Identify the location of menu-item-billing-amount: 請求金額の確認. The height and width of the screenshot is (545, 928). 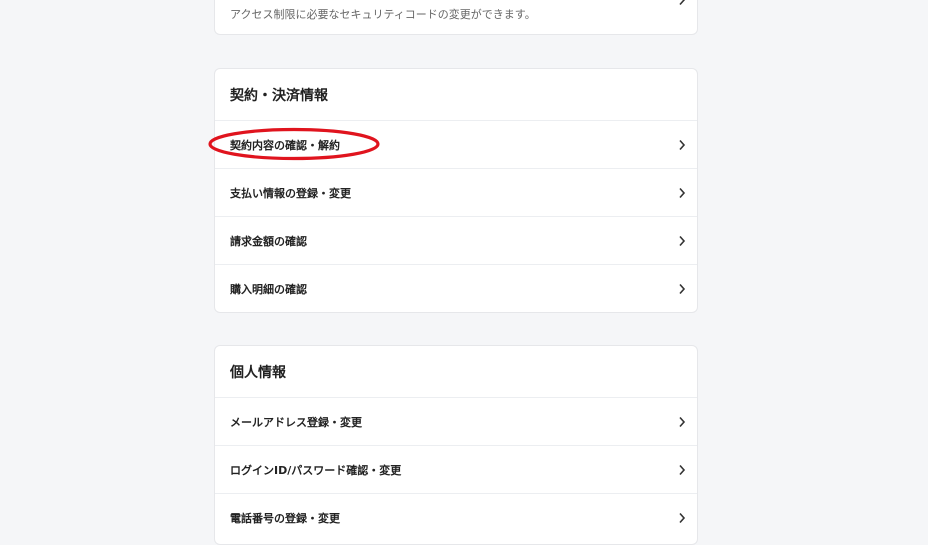
(456, 241).